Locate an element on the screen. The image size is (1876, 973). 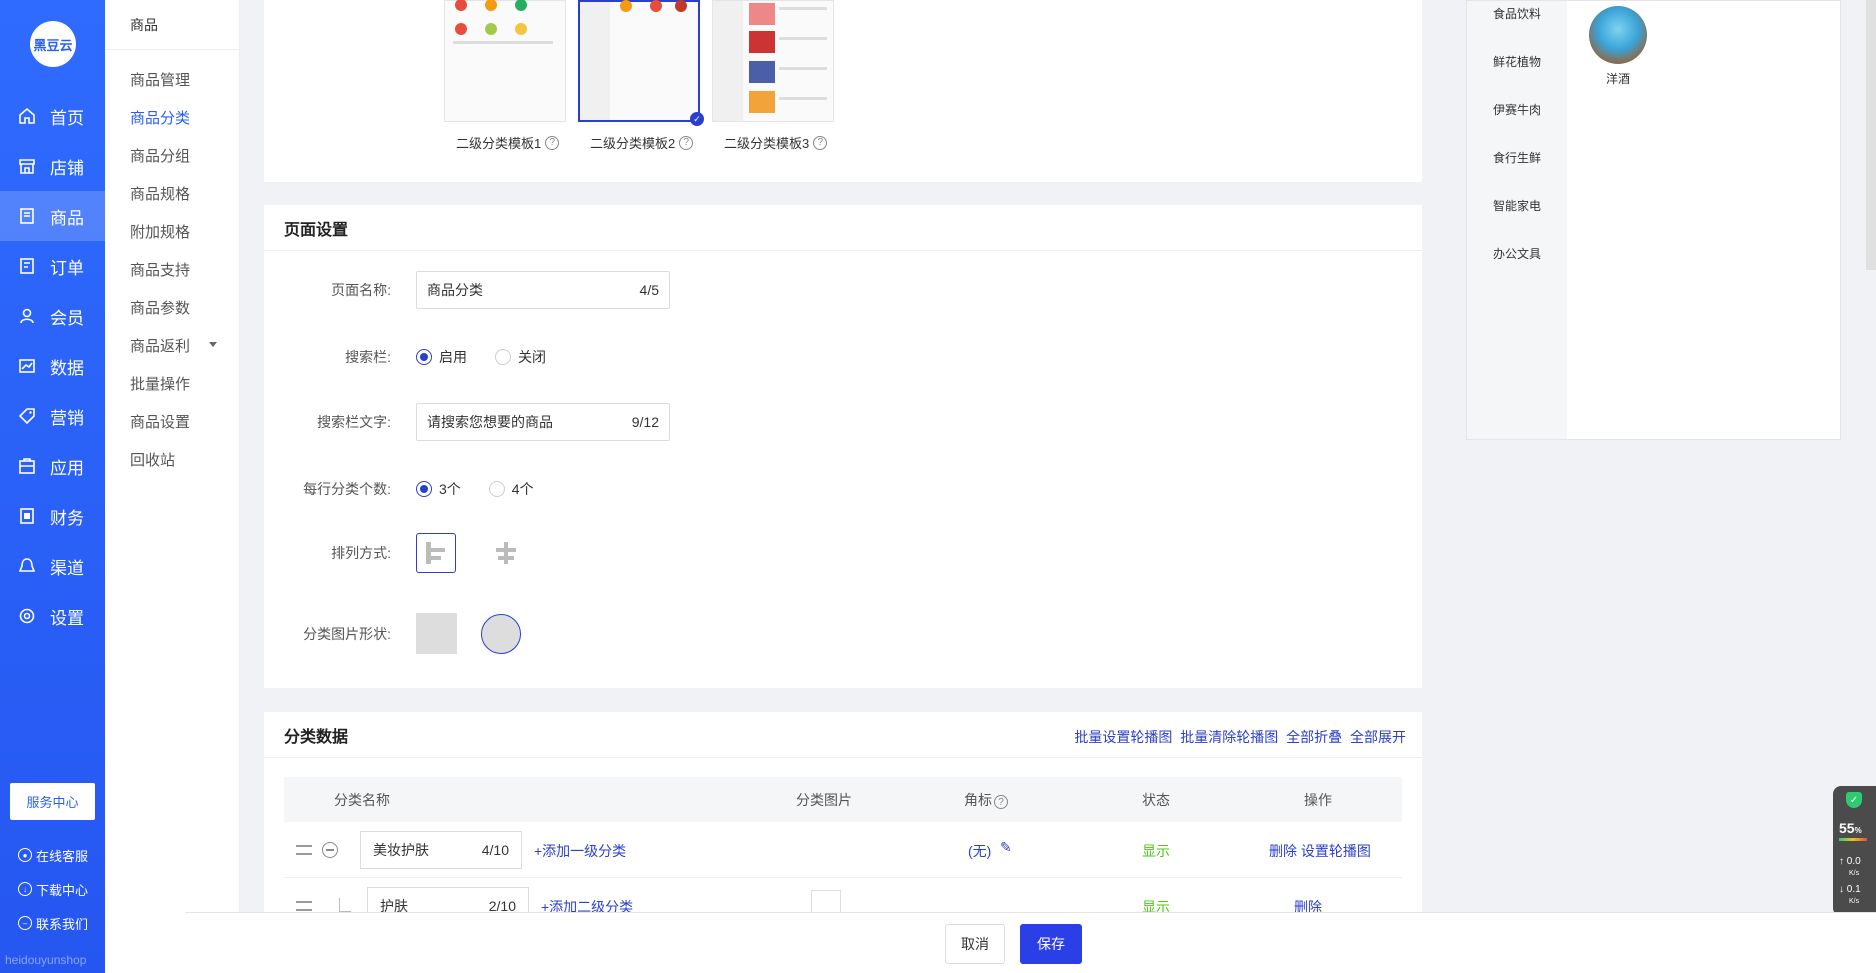
batch-set-carousel-link: 批量设置轮播图 is located at coordinates (1123, 737).